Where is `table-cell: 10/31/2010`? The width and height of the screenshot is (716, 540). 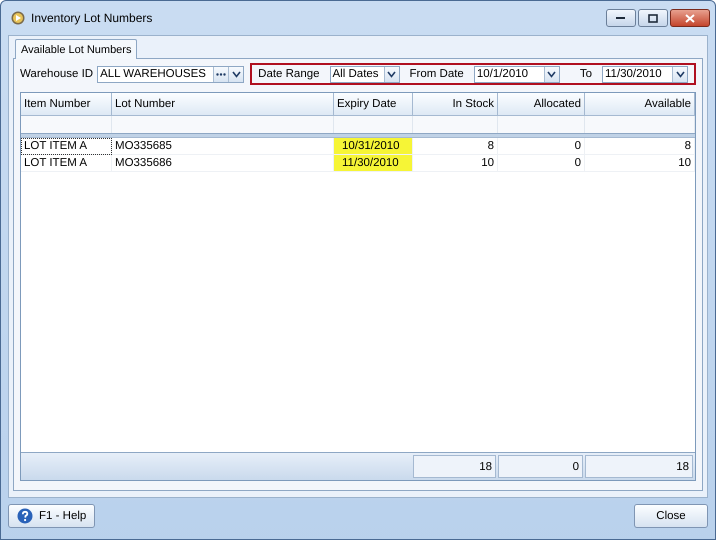
table-cell: 10/31/2010 is located at coordinates (373, 146).